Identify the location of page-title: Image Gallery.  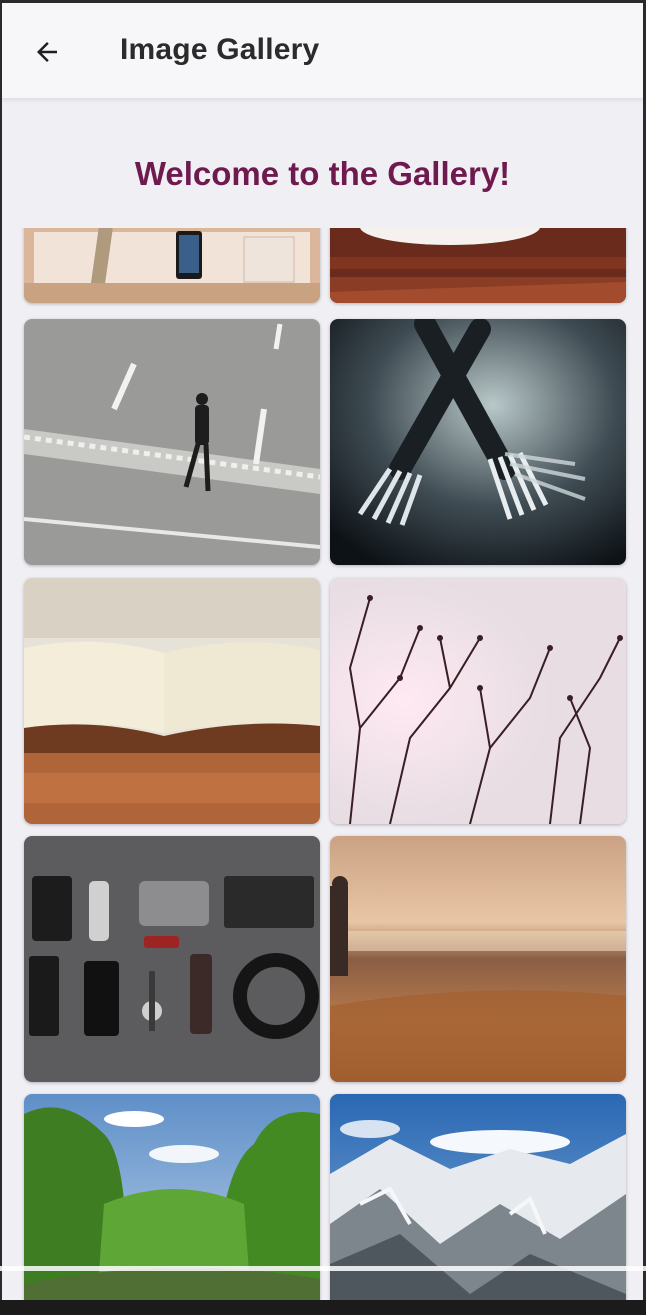
(220, 49).